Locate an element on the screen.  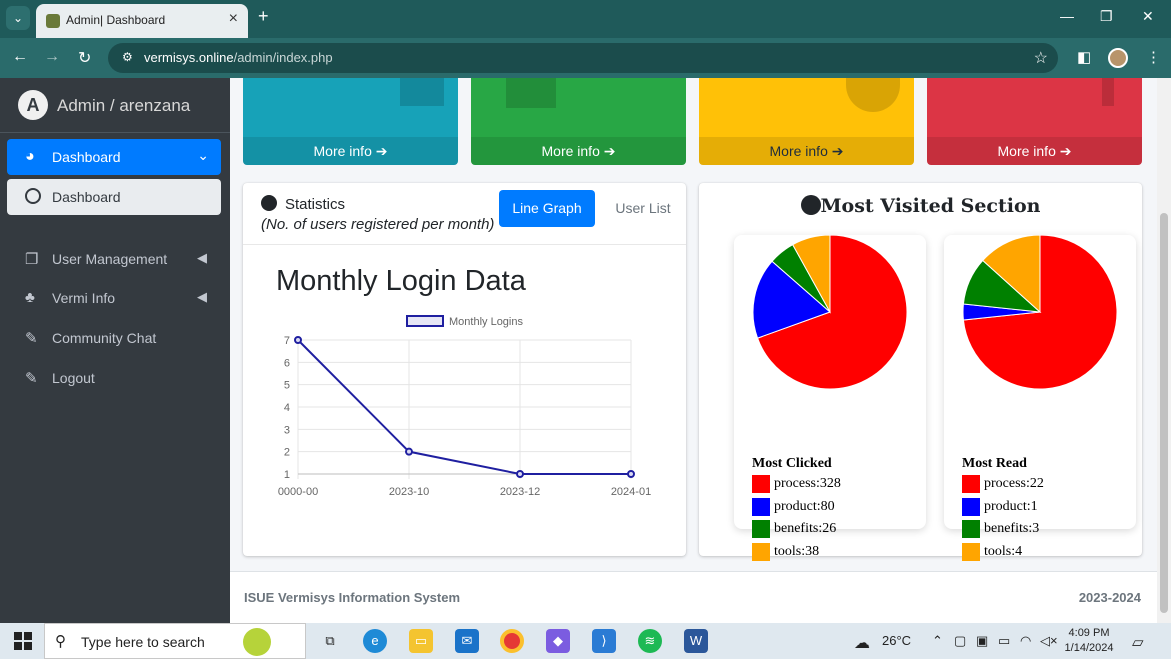
sidebar-item-logout: ✎ Logout is located at coordinates (114, 378).